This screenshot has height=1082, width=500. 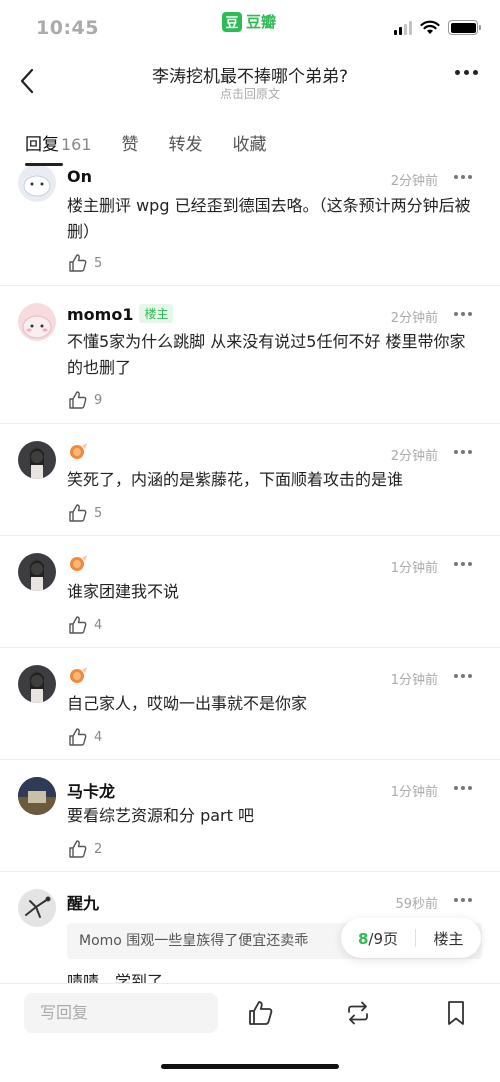 I want to click on tab-favorites: 收藏, so click(x=250, y=146).